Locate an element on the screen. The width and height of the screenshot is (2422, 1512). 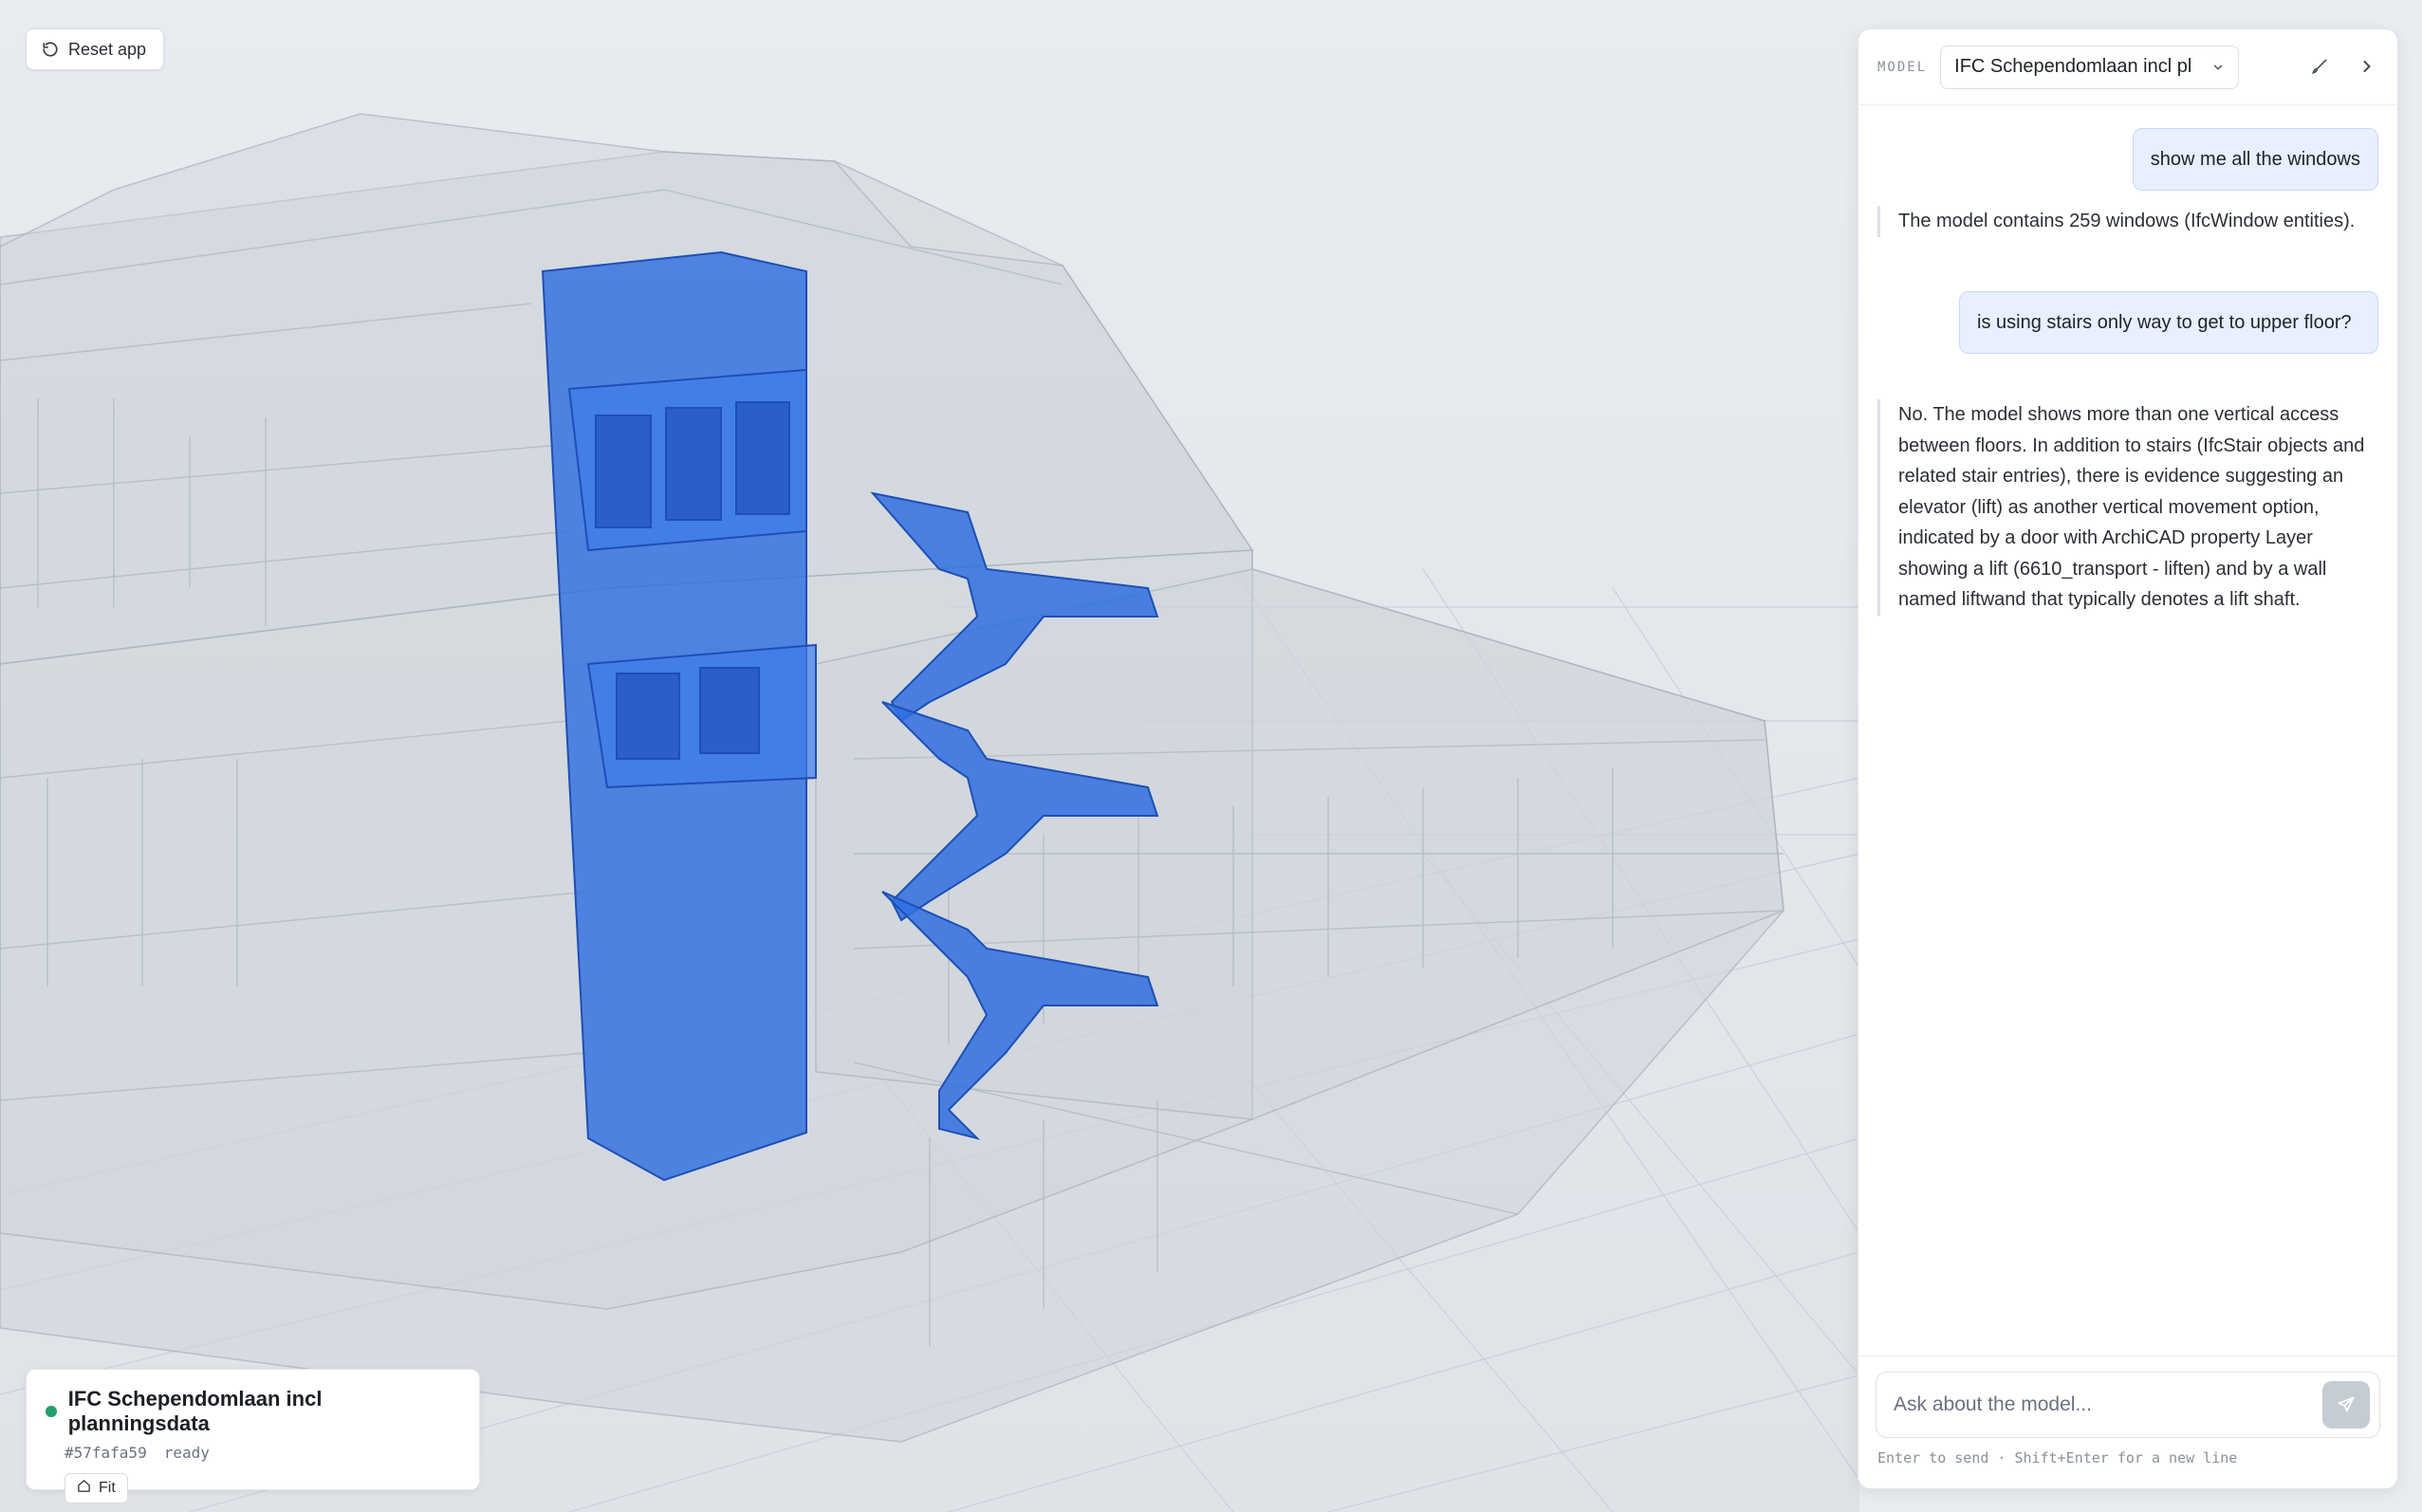
model-select: IFC Schependomlaan incl pl is located at coordinates (2090, 67).